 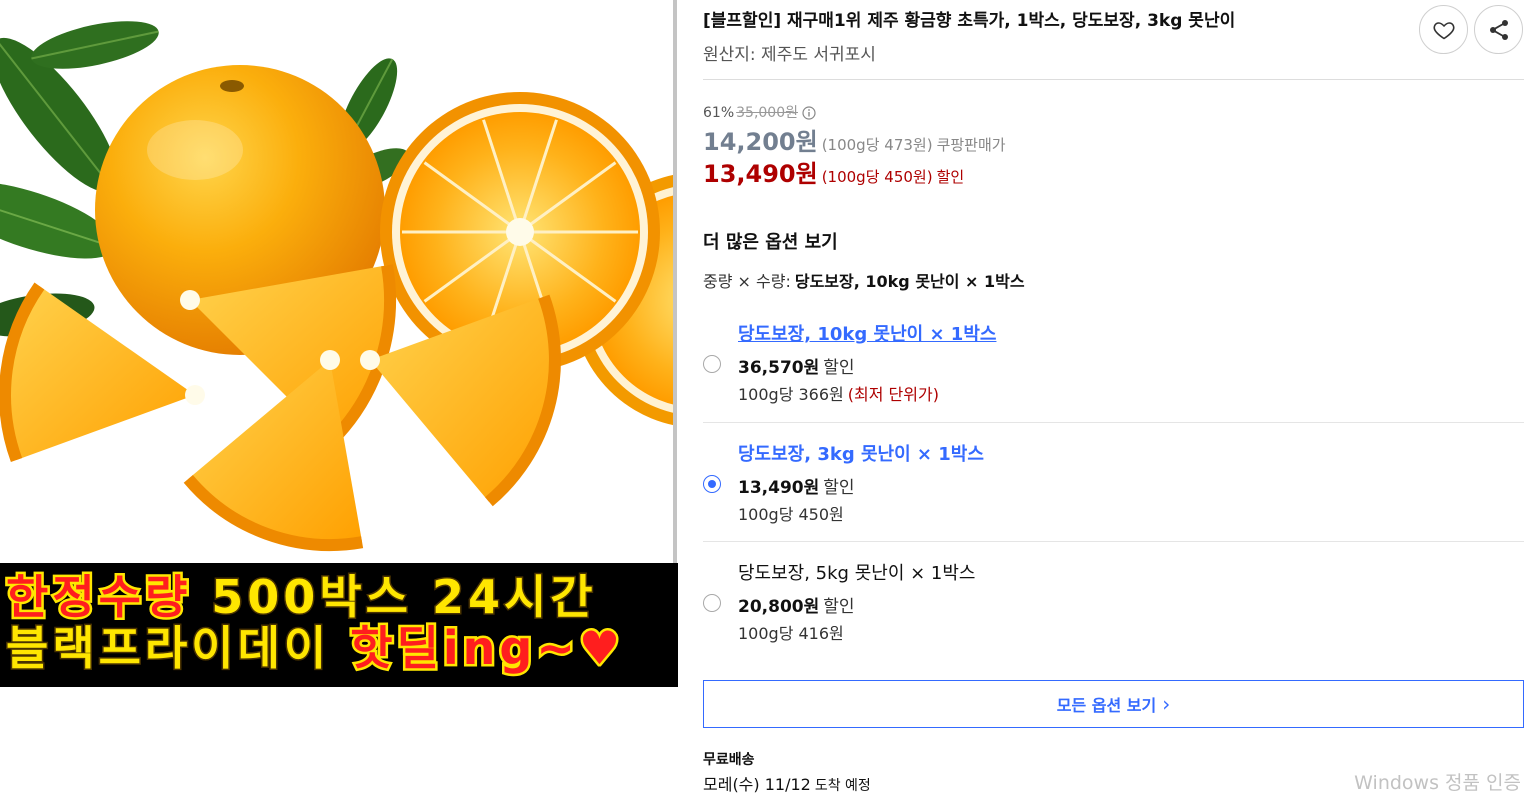 I want to click on all-options-label: 모든 옵션 보기, so click(x=1106, y=705).